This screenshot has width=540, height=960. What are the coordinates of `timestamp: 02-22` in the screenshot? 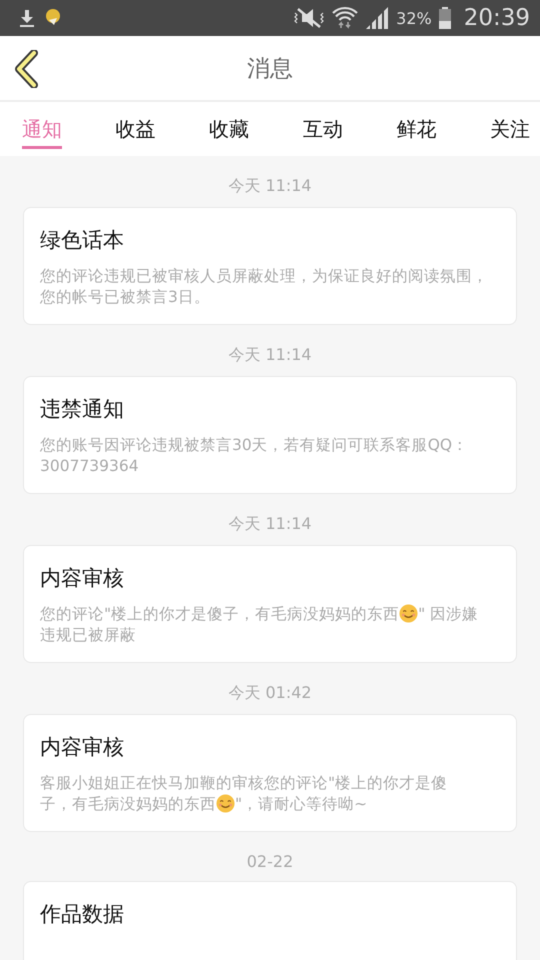 It's located at (270, 862).